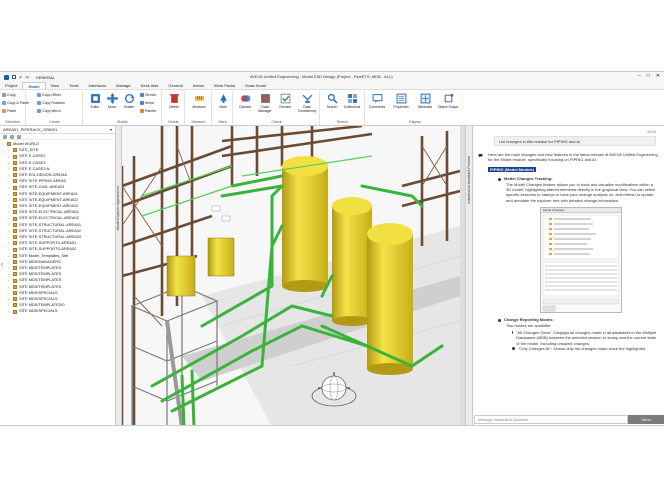 The width and height of the screenshot is (664, 498). Describe the element at coordinates (175, 85) in the screenshot. I see `tab-general: General` at that location.